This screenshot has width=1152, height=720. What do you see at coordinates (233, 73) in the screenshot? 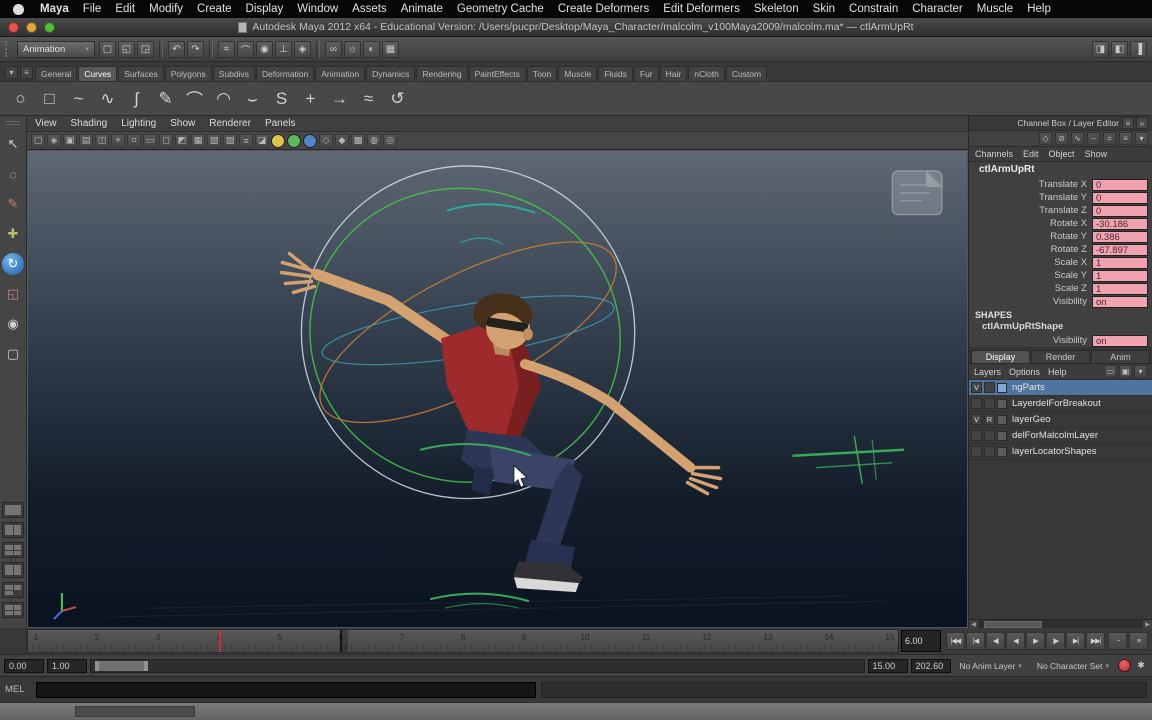
I see `shelf-tab-subdivs: Subdivs` at bounding box center [233, 73].